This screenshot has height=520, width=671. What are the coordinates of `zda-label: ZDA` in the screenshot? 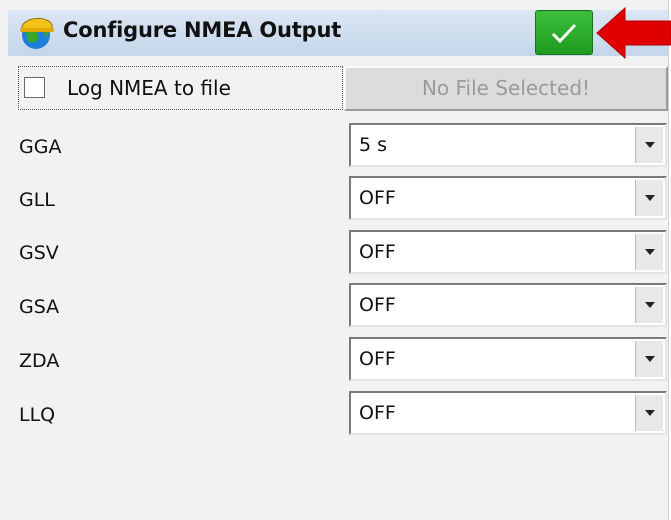 It's located at (39, 361).